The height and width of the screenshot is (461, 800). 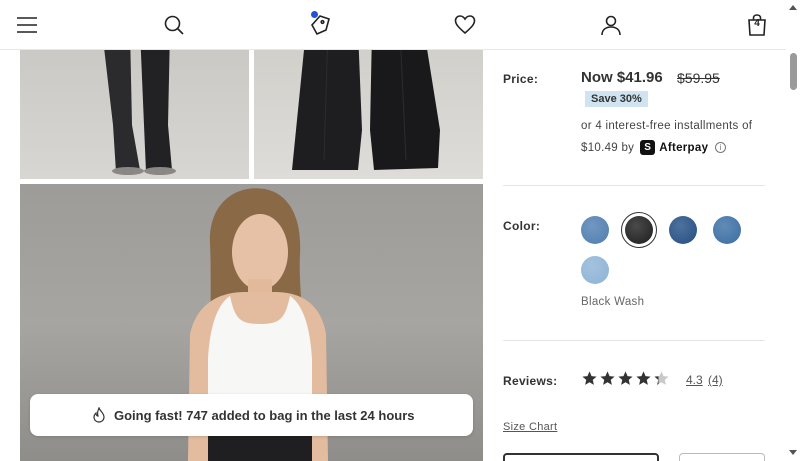 I want to click on swatch-bright-wash, so click(x=727, y=230).